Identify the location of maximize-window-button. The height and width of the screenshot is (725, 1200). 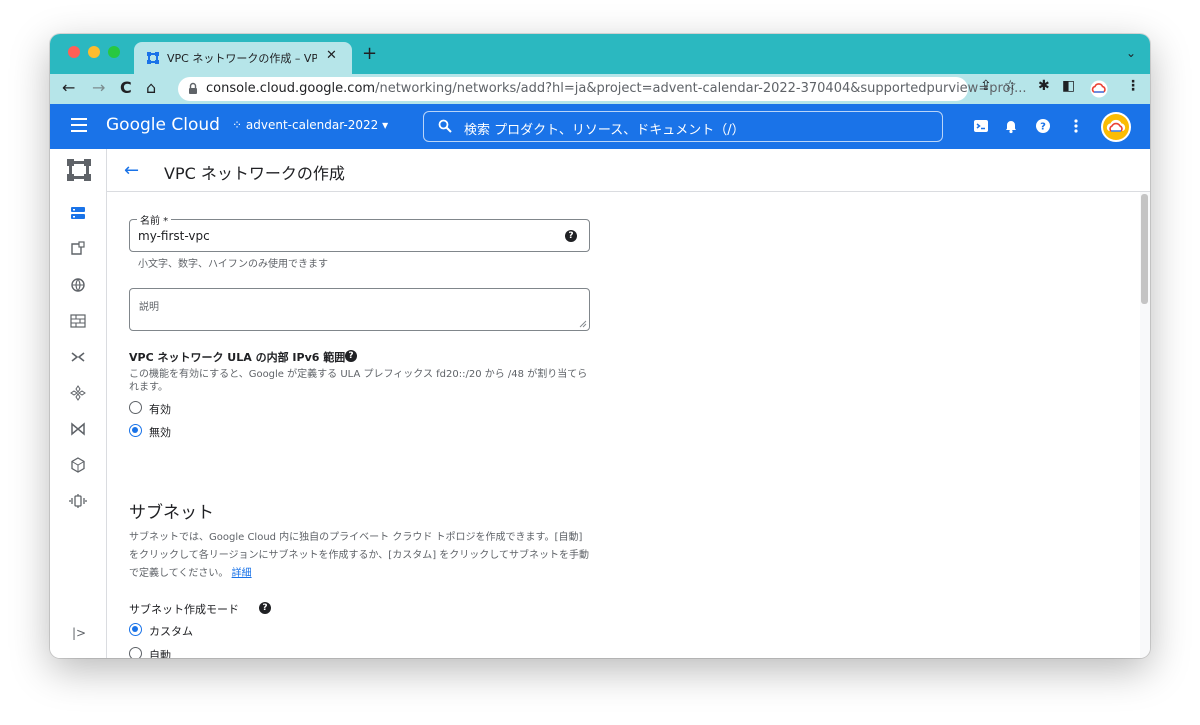
(114, 52).